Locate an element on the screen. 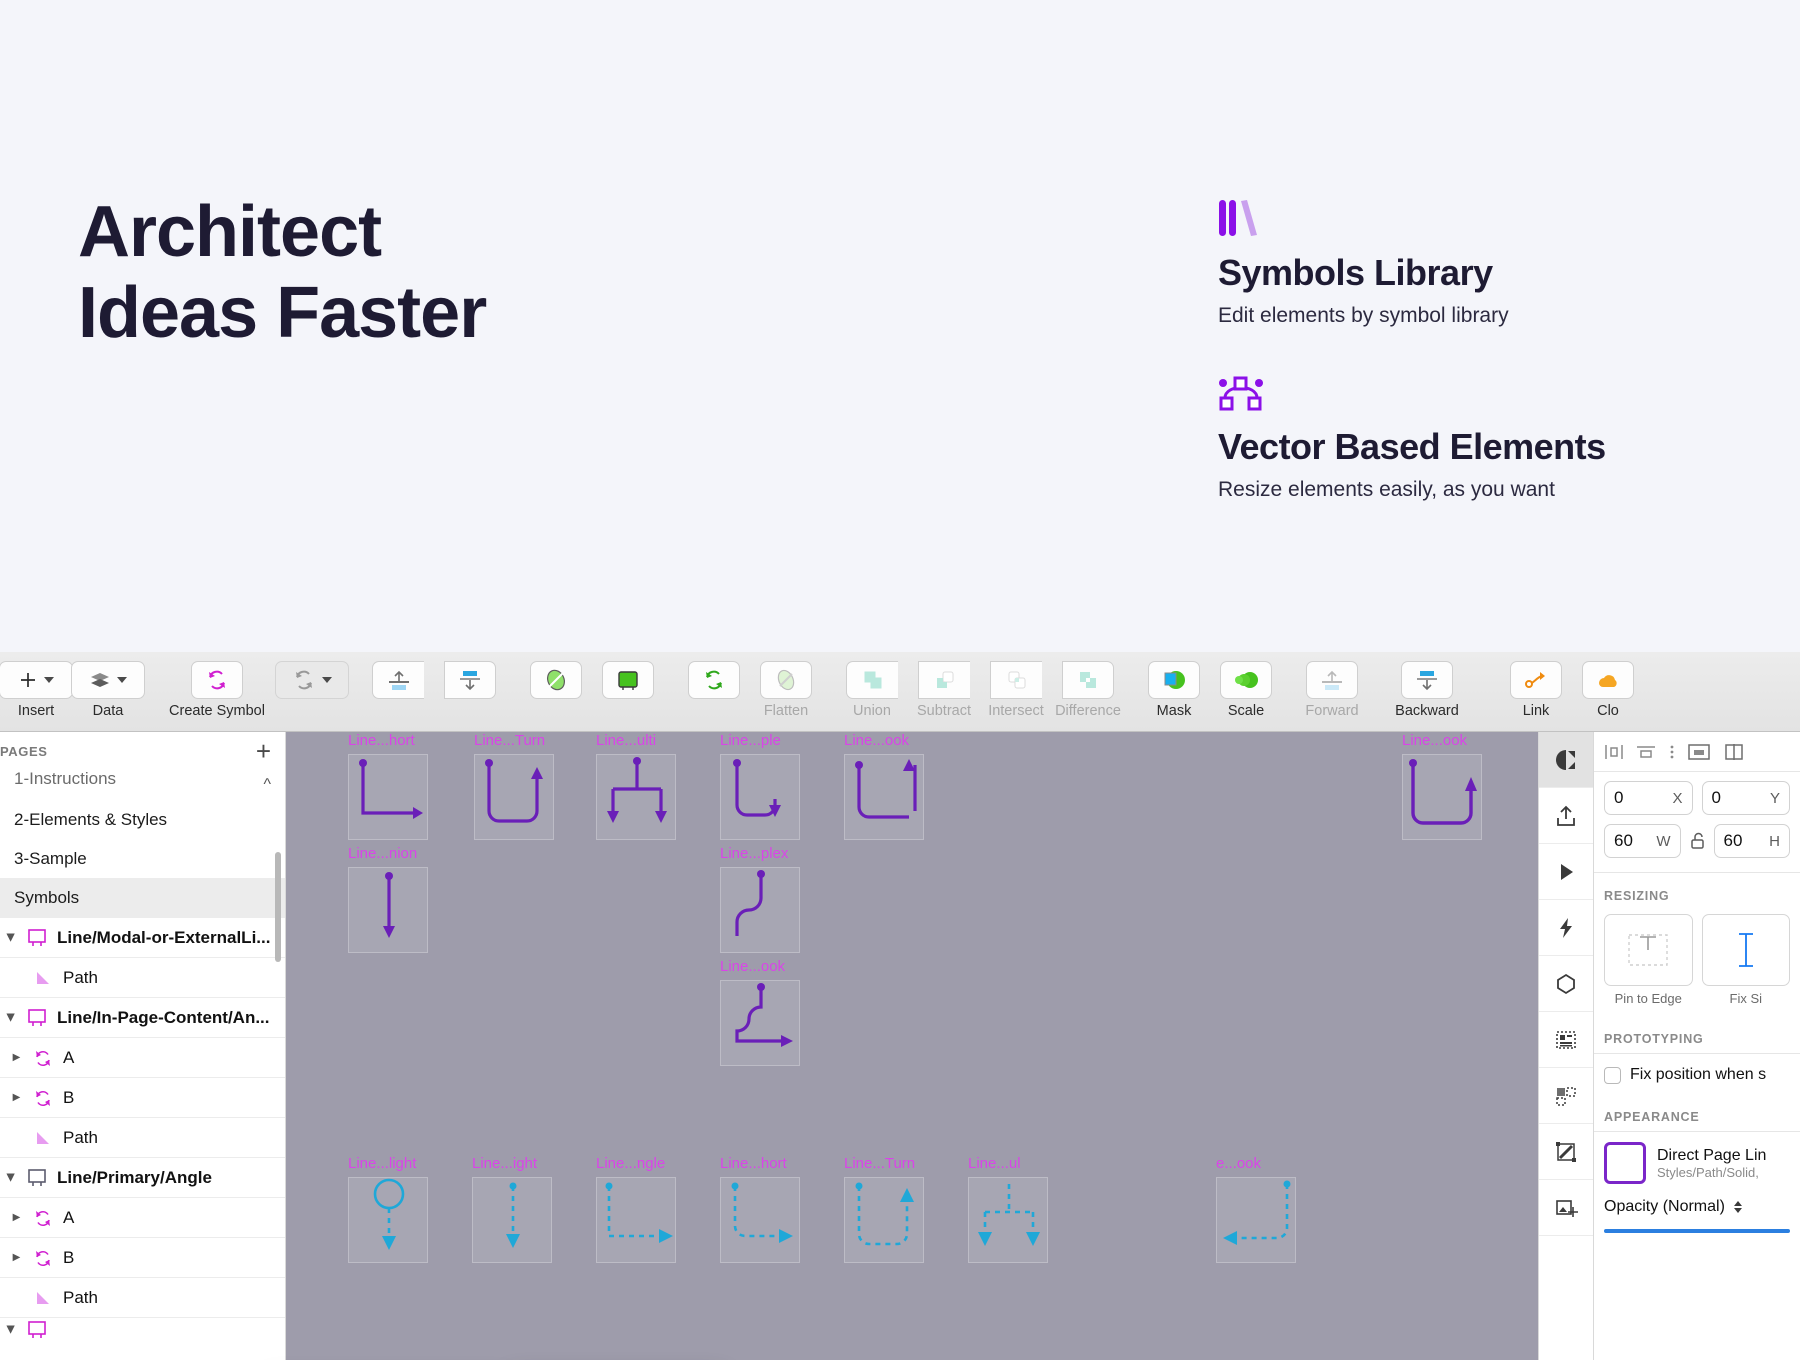 This screenshot has width=1800, height=1360. canvas-symbol: Line...plex is located at coordinates (760, 899).